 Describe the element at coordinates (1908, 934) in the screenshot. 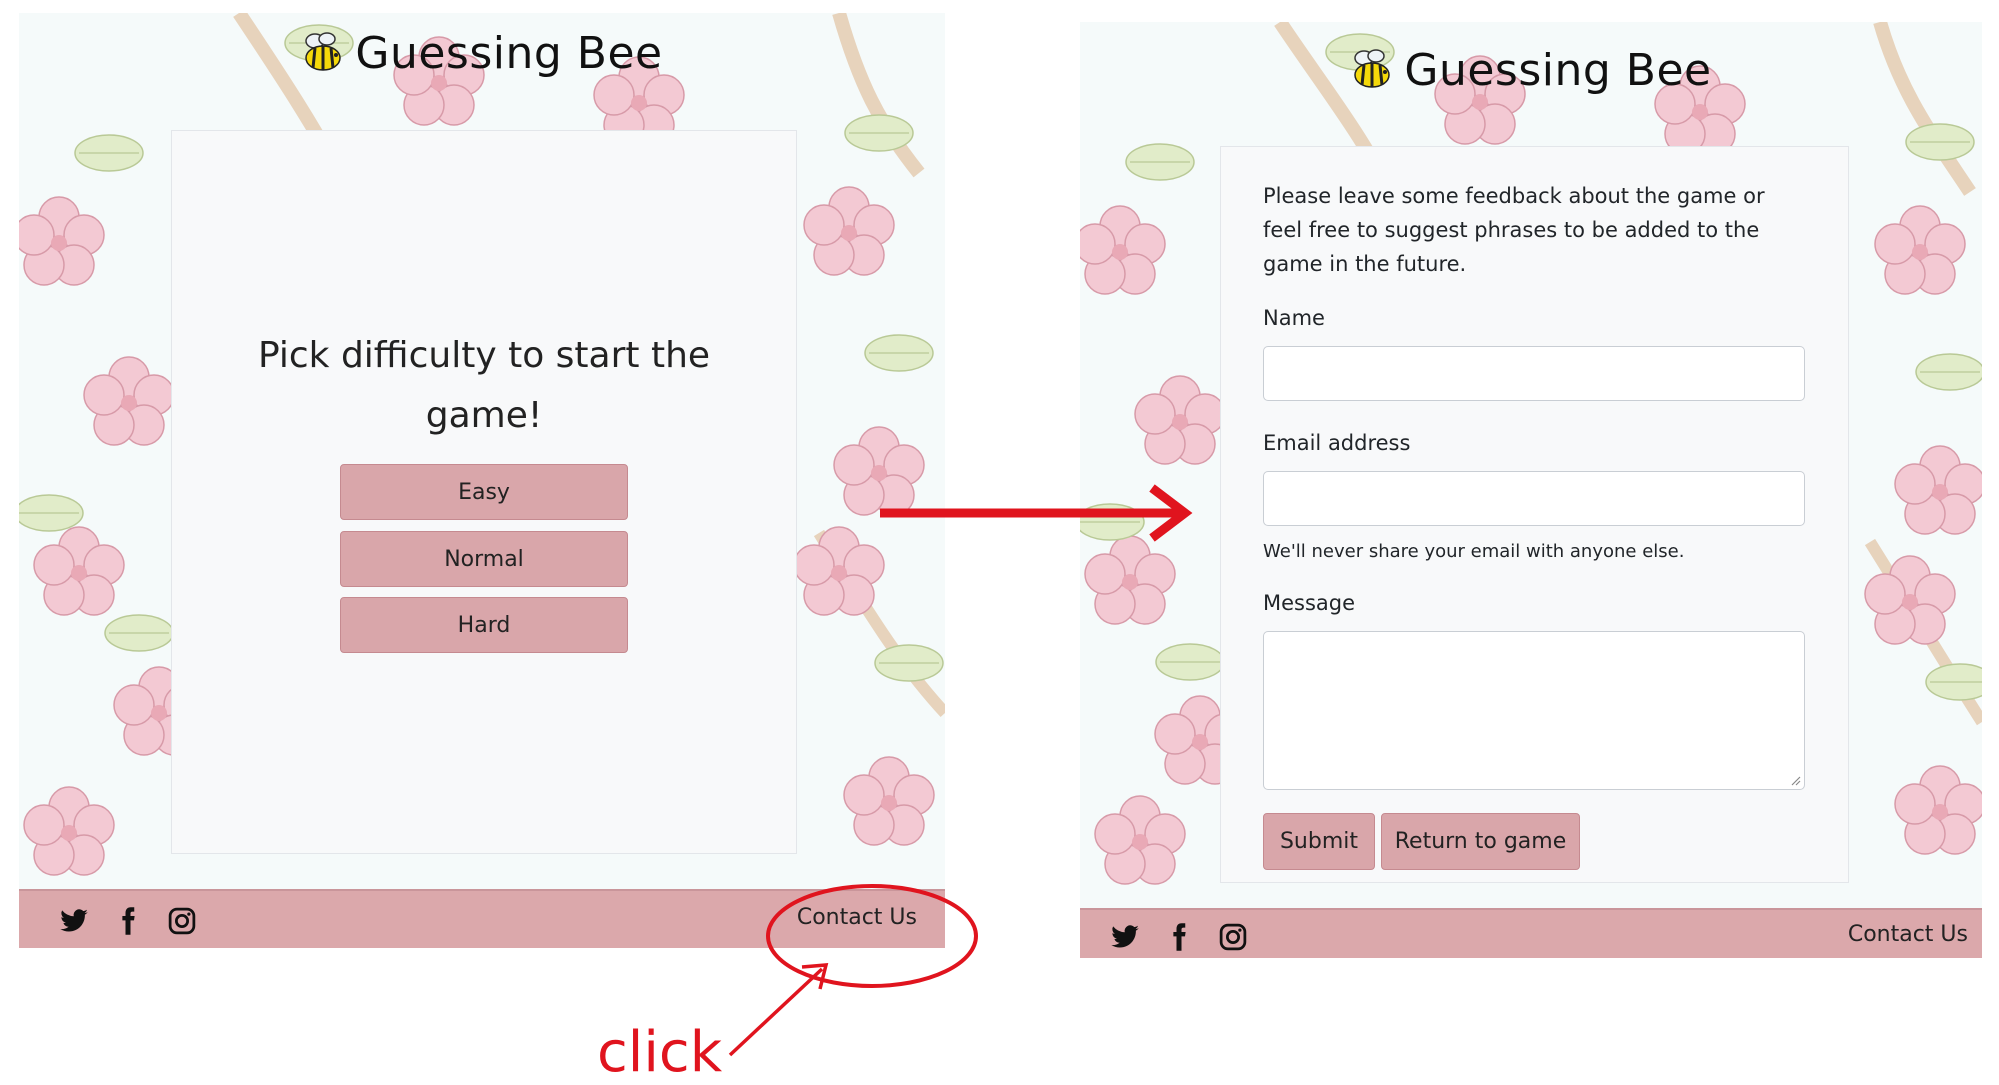

I see `contact-us-link: Contact Us` at that location.